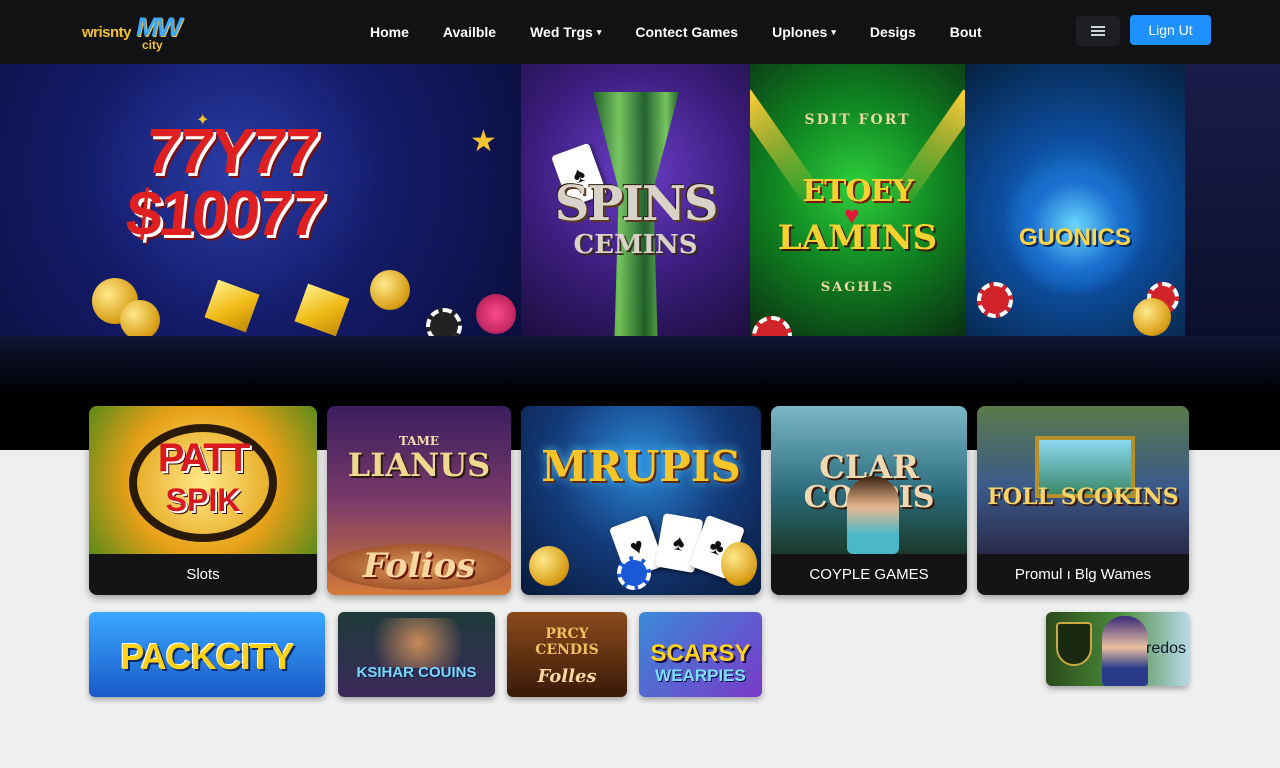  Describe the element at coordinates (565, 32) in the screenshot. I see `nav-item-wed-trgs: Wed Trgs ▾` at that location.